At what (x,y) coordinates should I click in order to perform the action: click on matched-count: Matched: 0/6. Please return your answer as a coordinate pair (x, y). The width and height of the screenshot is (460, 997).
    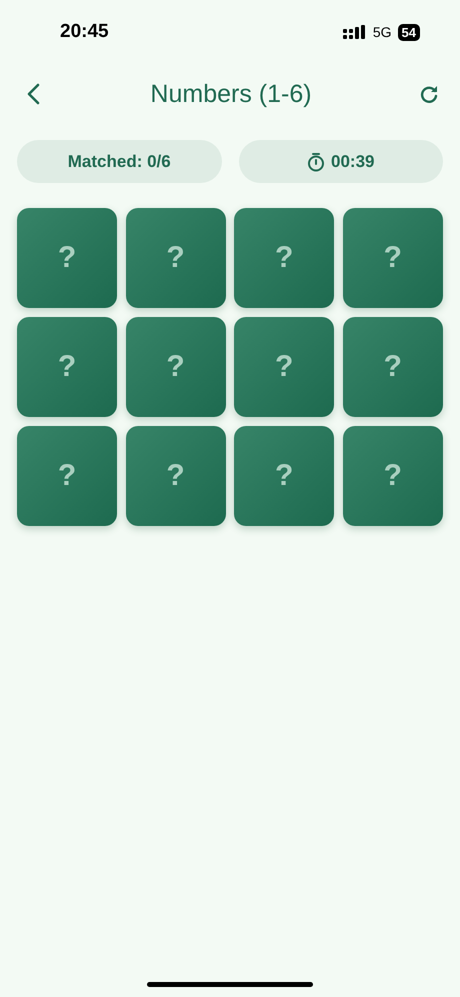
    Looking at the image, I should click on (119, 162).